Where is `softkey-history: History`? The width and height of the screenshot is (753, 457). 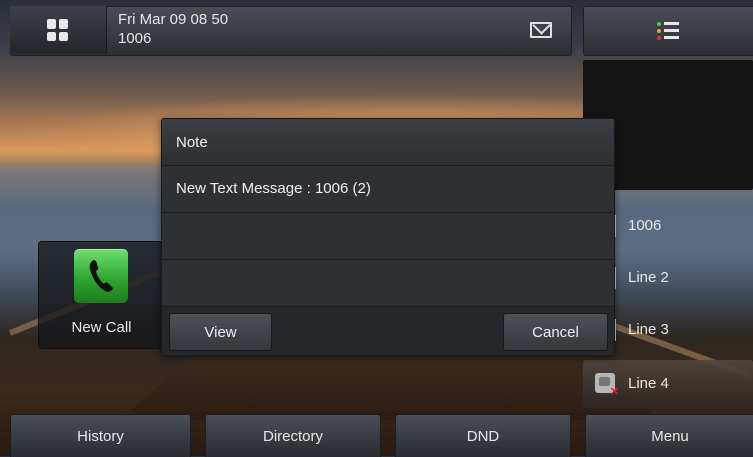
softkey-history: History is located at coordinates (100, 435).